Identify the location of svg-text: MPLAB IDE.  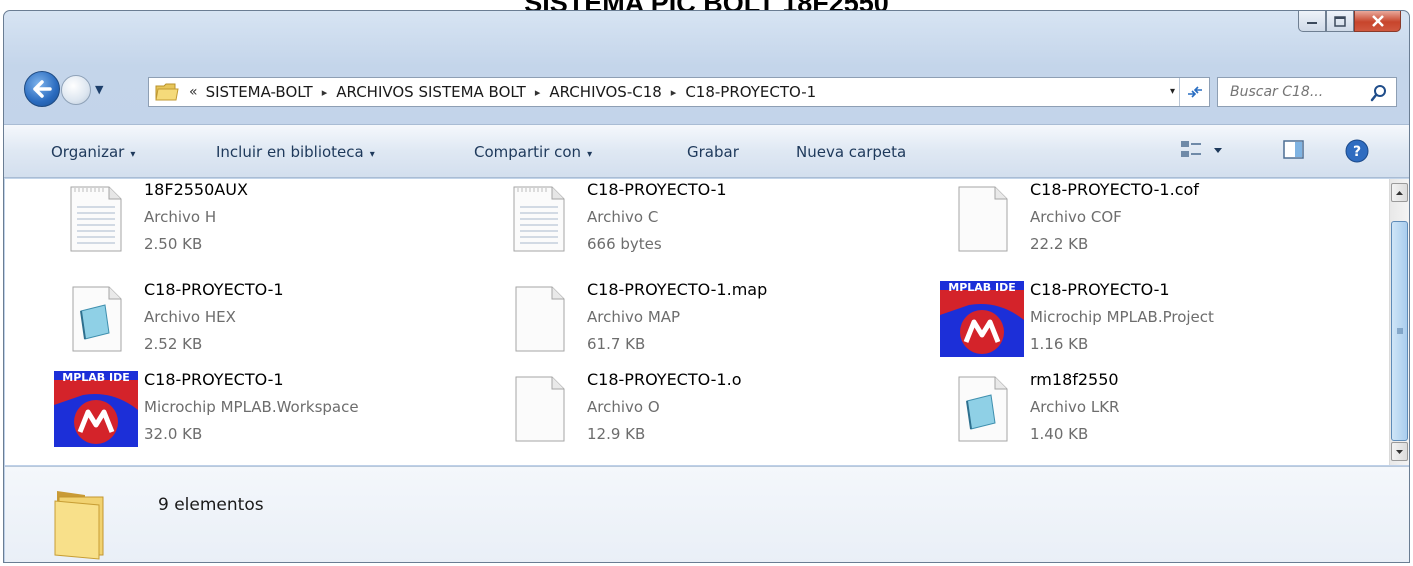
(95, 377).